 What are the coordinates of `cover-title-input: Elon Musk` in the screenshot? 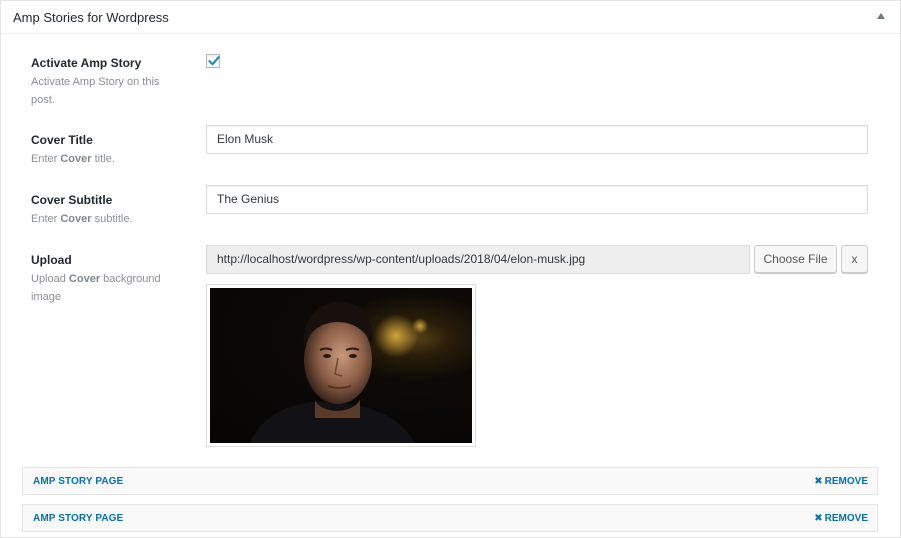 It's located at (537, 139).